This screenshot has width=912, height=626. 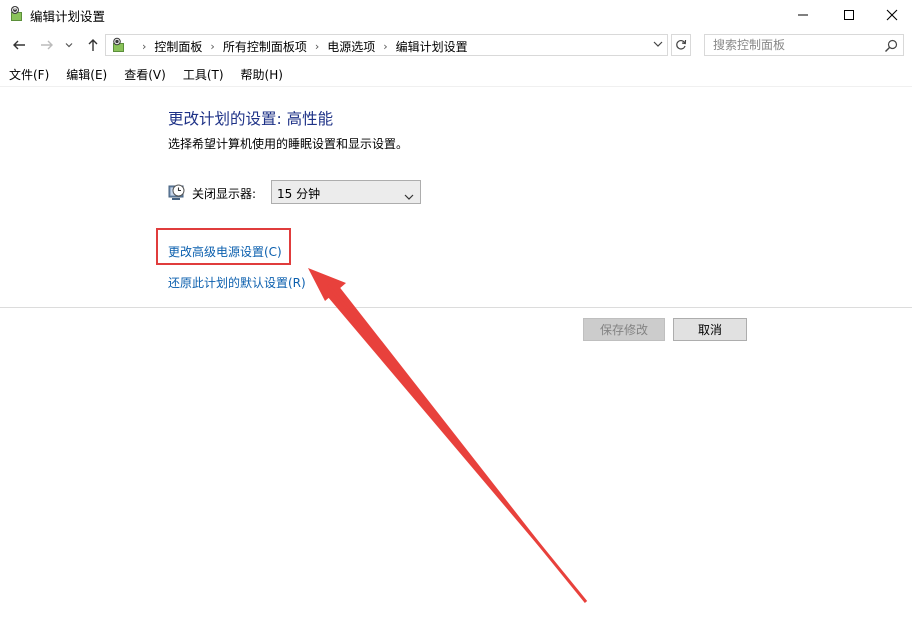 What do you see at coordinates (68, 16) in the screenshot?
I see `window-title: 编辑计划设置` at bounding box center [68, 16].